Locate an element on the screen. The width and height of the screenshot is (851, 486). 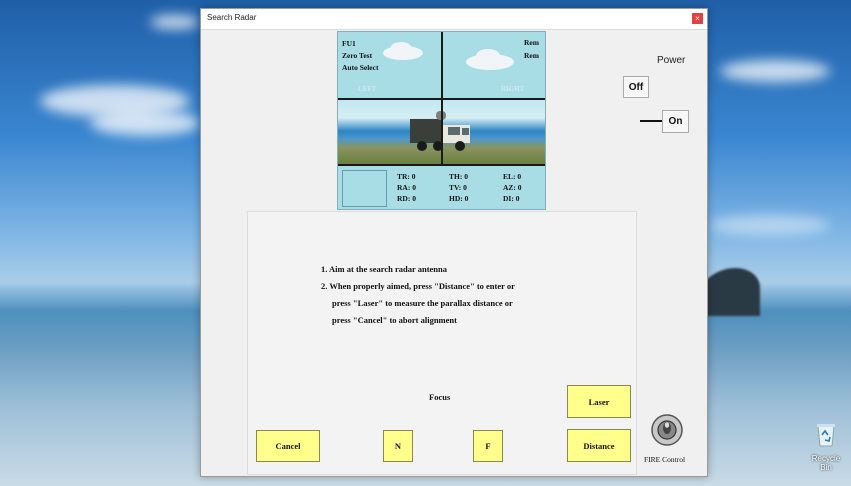
instruction-line-4: press "Cancel" to abort alignment is located at coordinates (394, 320).